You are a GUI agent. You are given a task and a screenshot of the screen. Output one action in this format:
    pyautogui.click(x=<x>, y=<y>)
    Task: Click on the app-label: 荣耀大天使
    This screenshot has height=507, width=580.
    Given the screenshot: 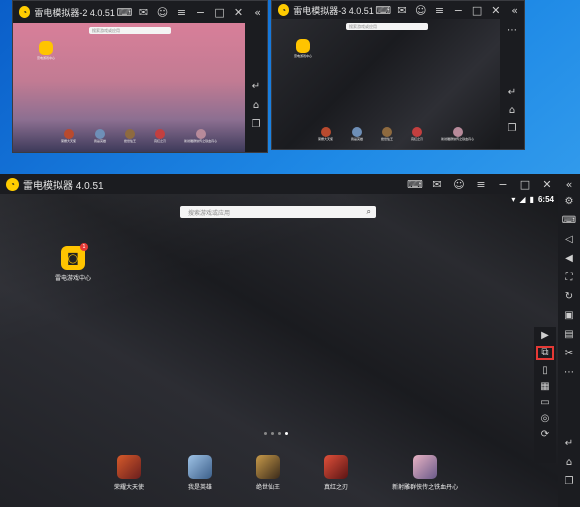 What is the action you would take?
    pyautogui.click(x=69, y=141)
    